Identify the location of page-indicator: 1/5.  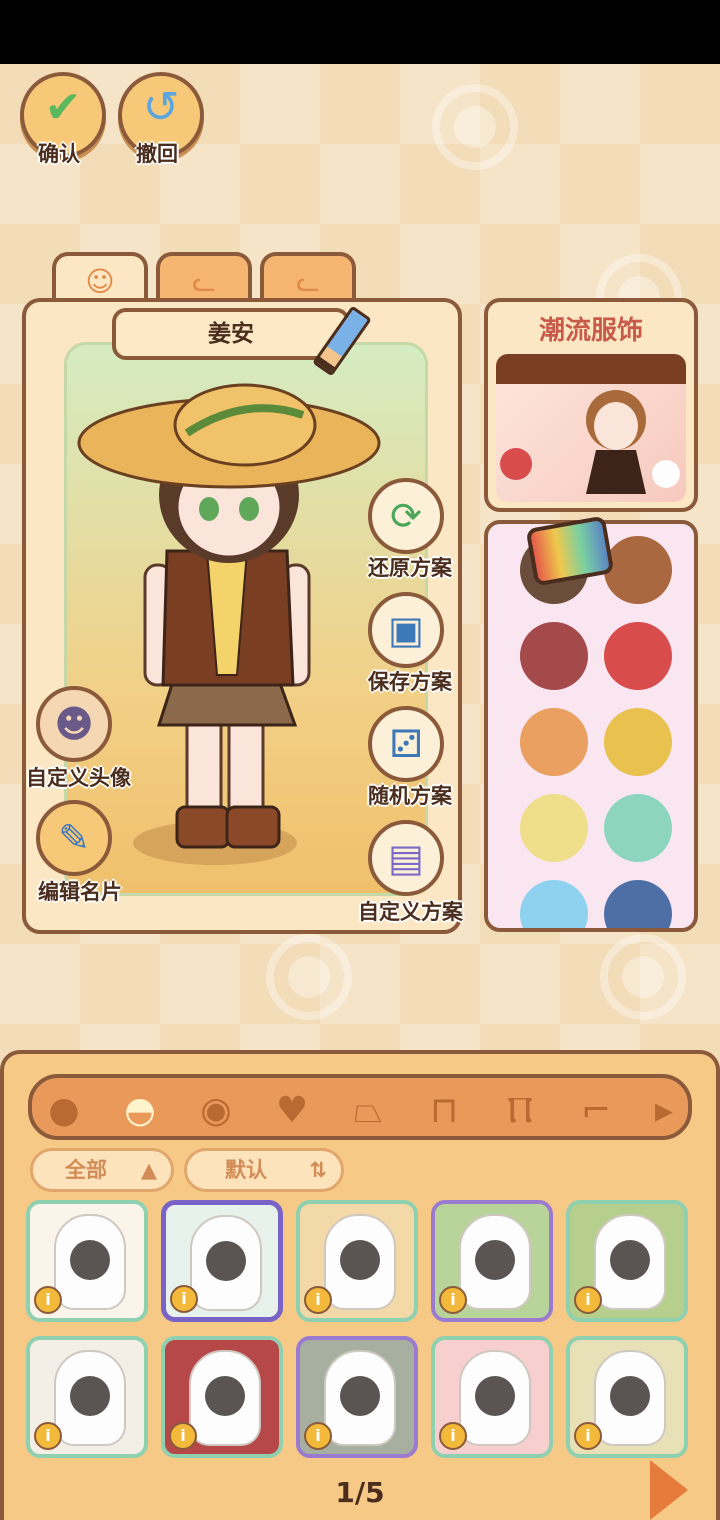
(360, 1492).